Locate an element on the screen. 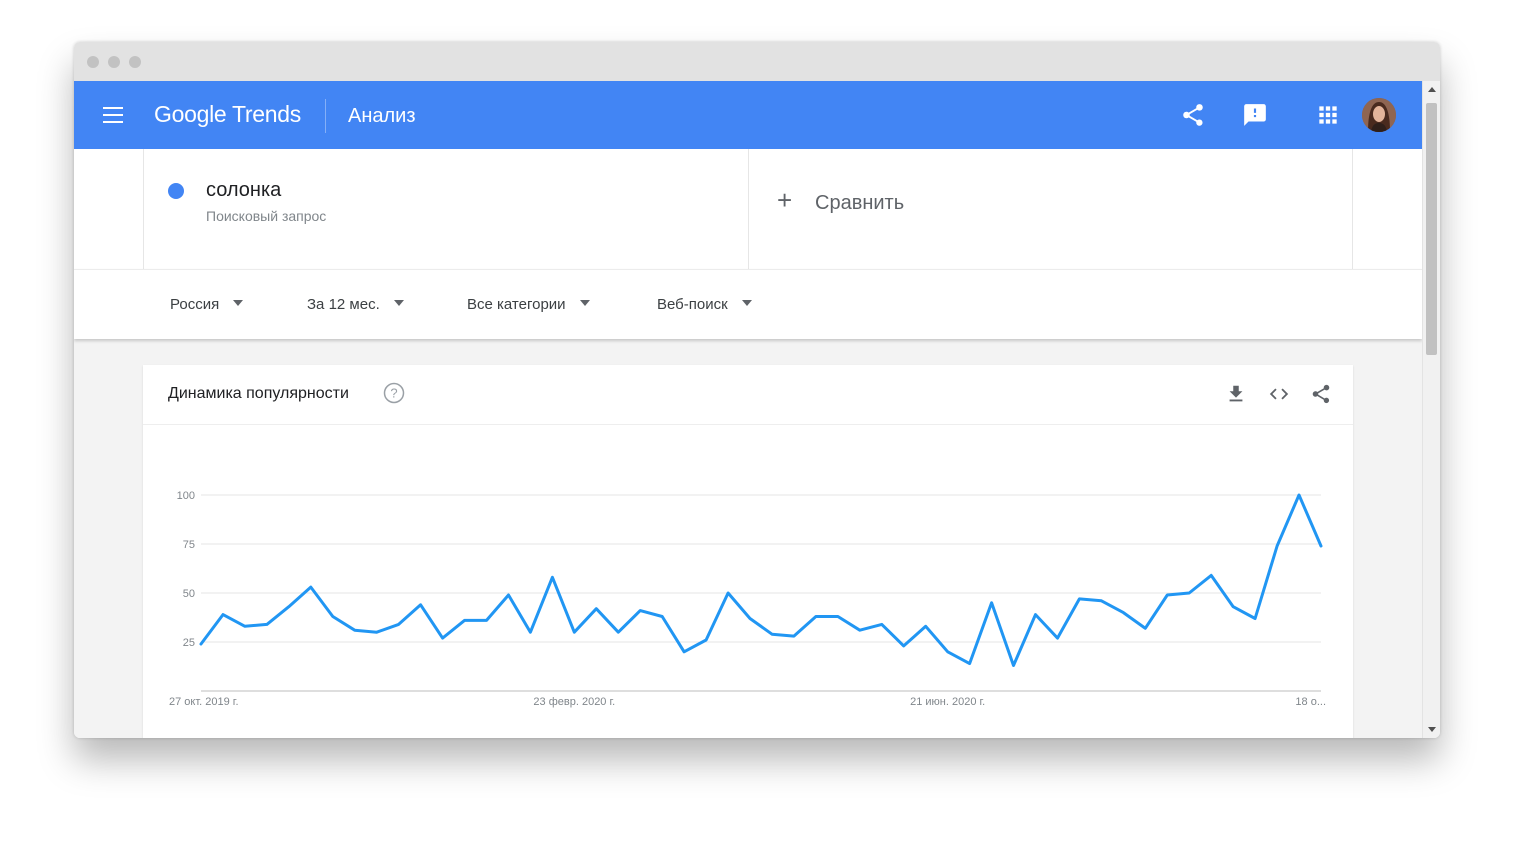  search-term-name: солонка is located at coordinates (243, 190).